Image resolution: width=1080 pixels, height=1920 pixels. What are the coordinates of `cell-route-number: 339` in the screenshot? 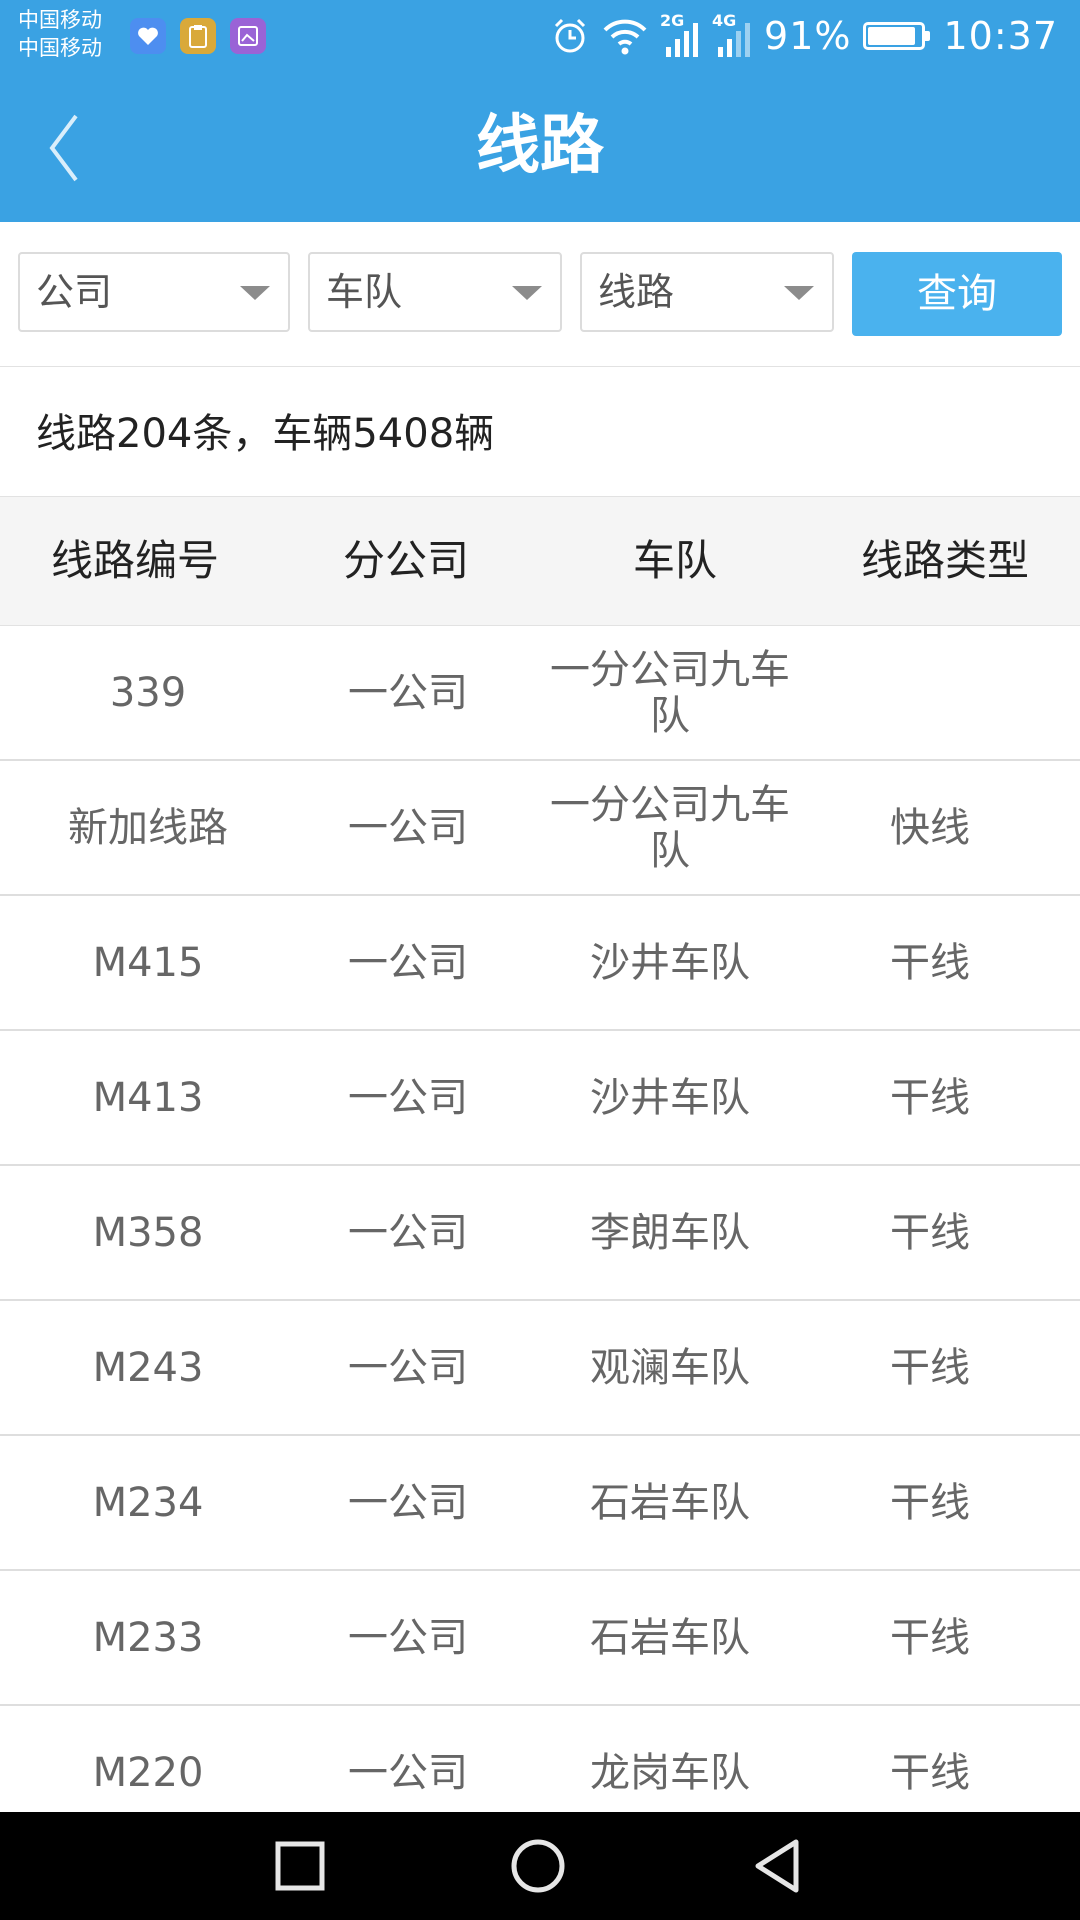 It's located at (148, 692).